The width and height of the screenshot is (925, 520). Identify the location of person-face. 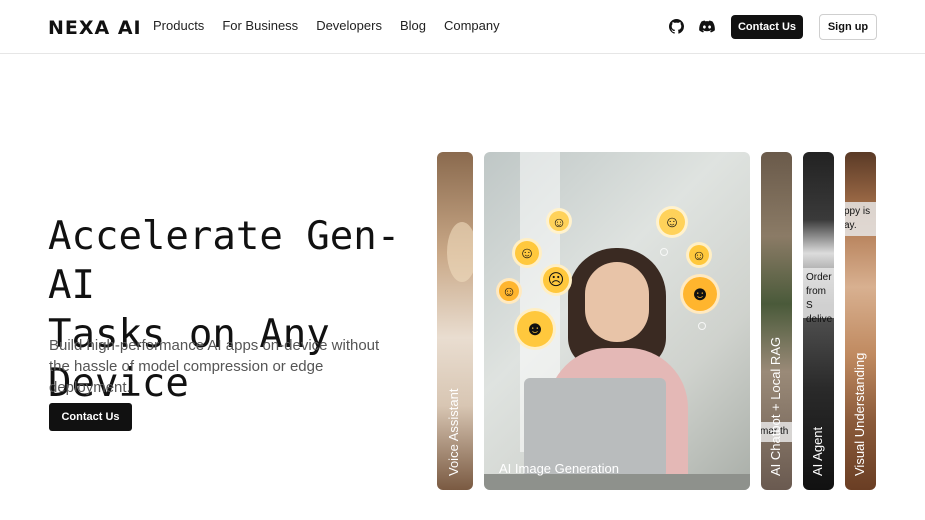
(617, 302).